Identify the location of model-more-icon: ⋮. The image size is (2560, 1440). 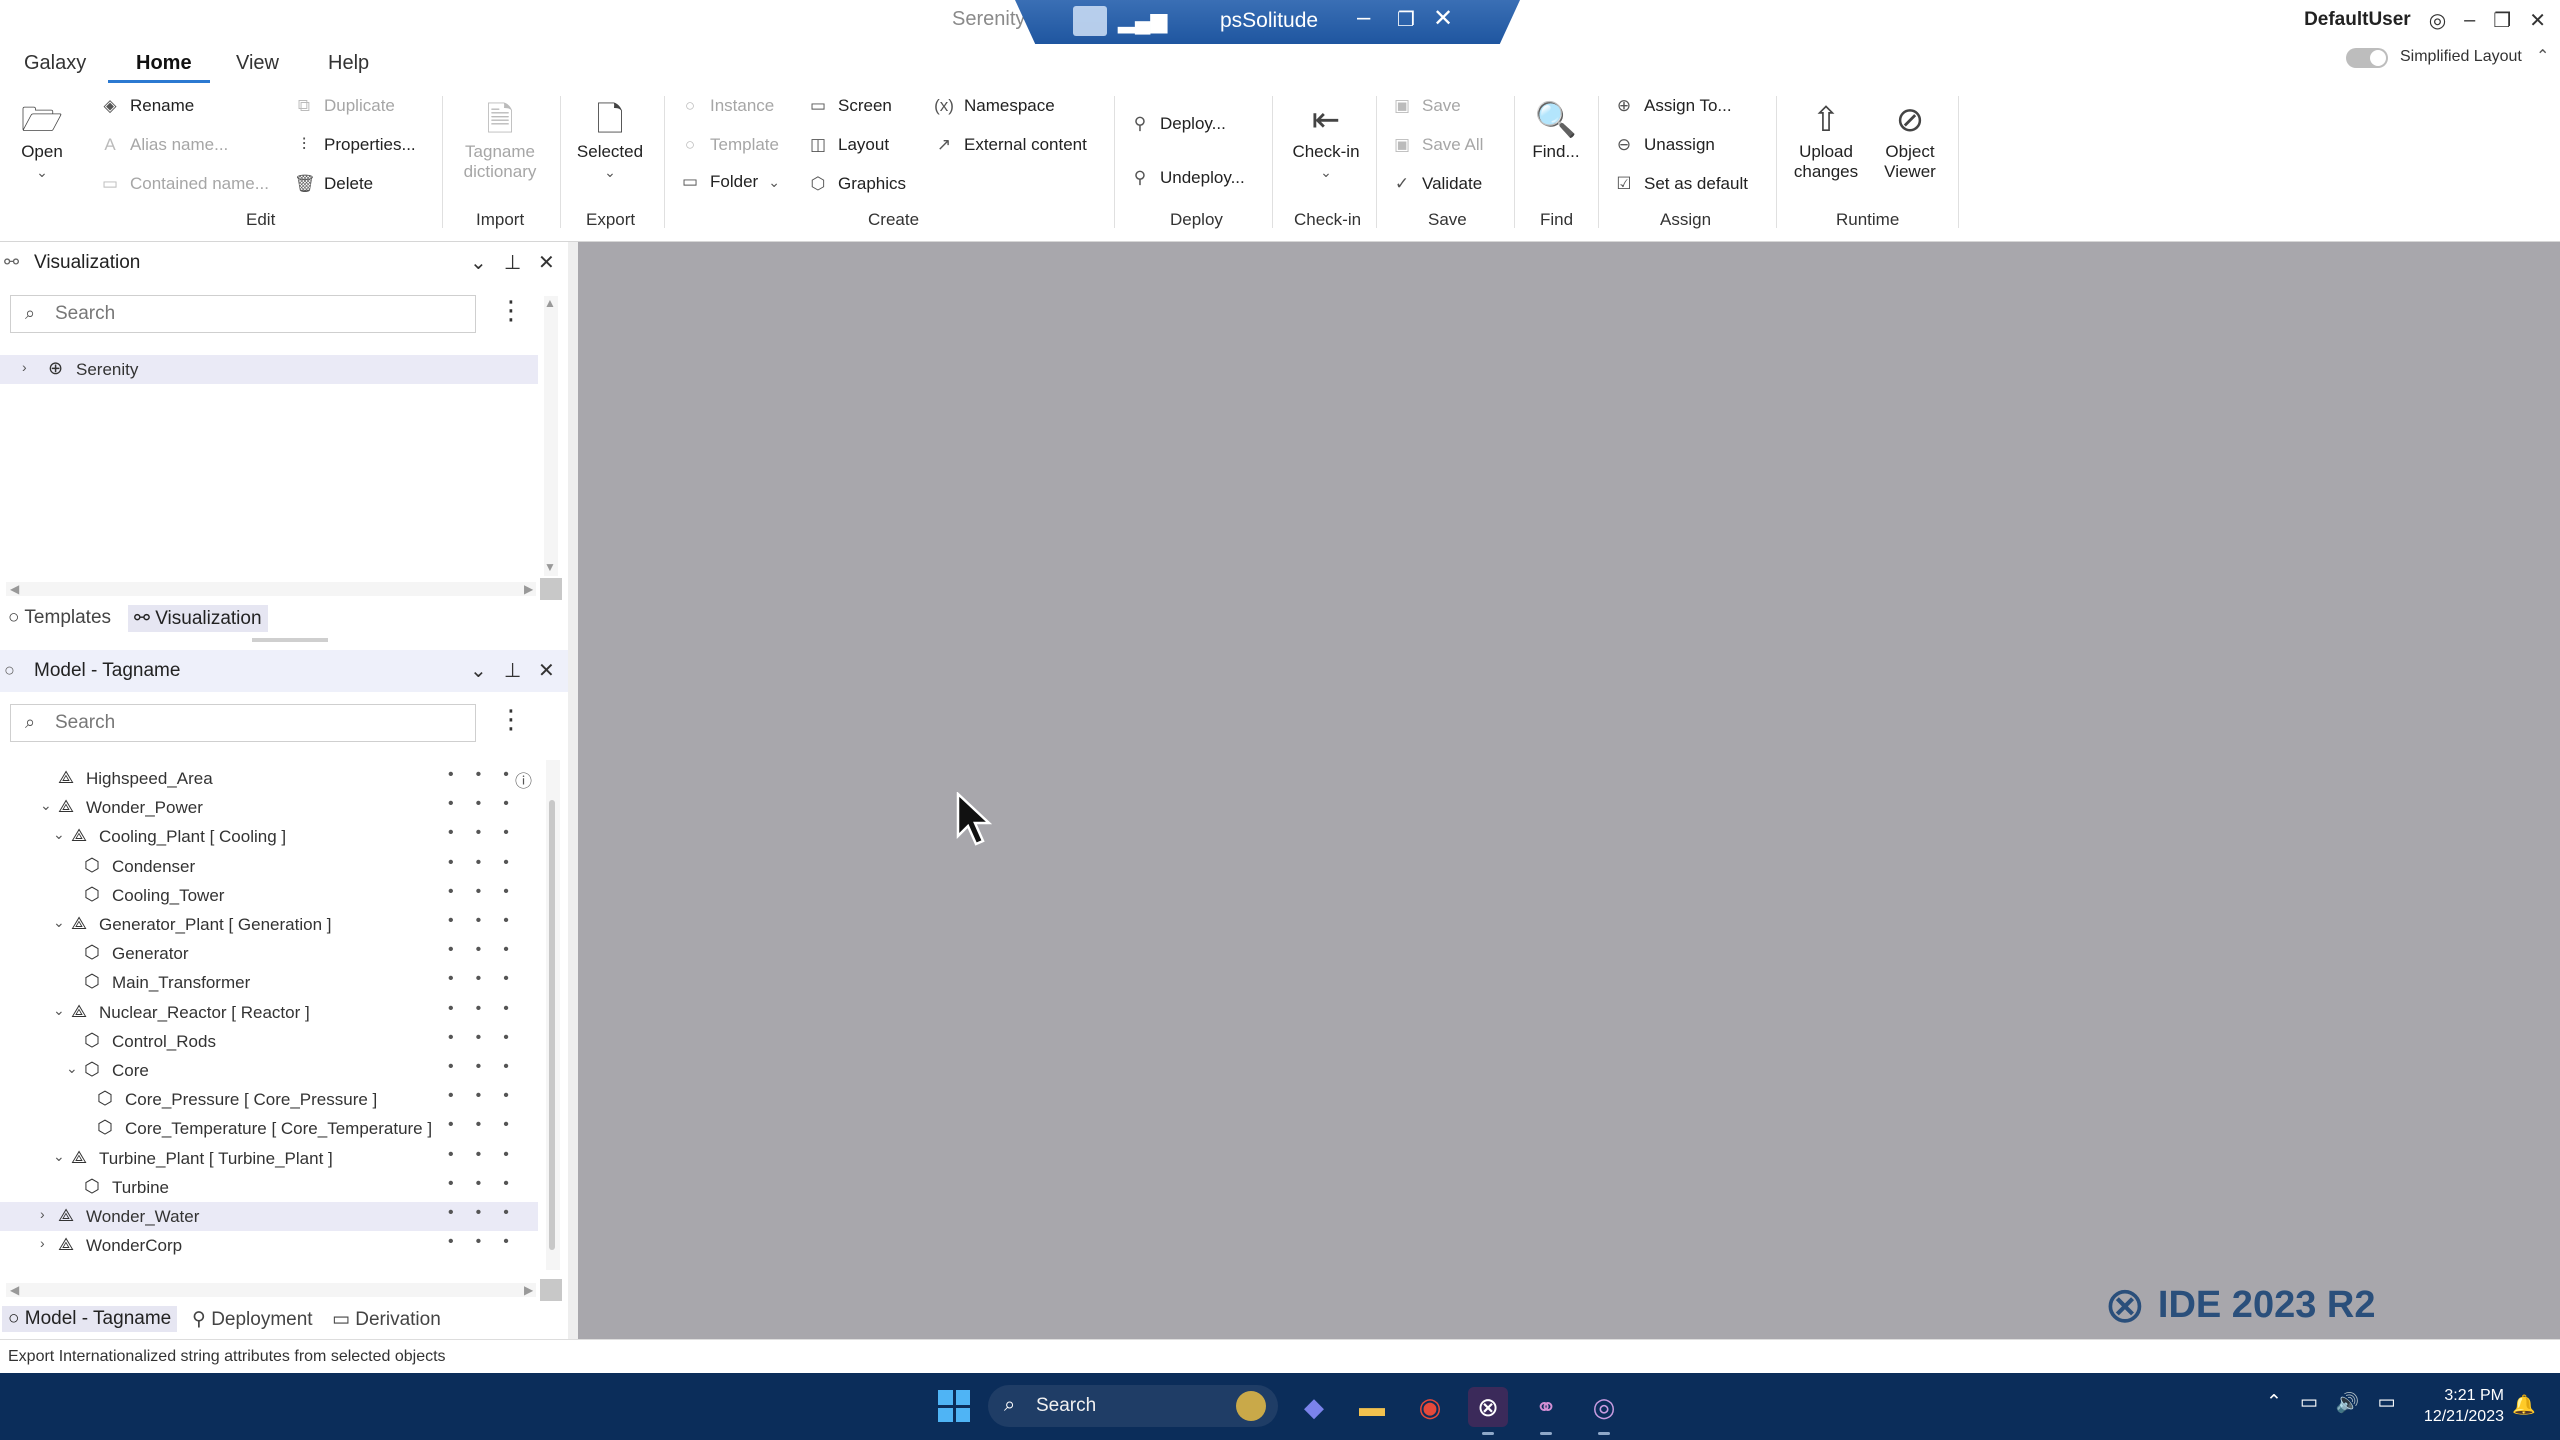
(511, 719).